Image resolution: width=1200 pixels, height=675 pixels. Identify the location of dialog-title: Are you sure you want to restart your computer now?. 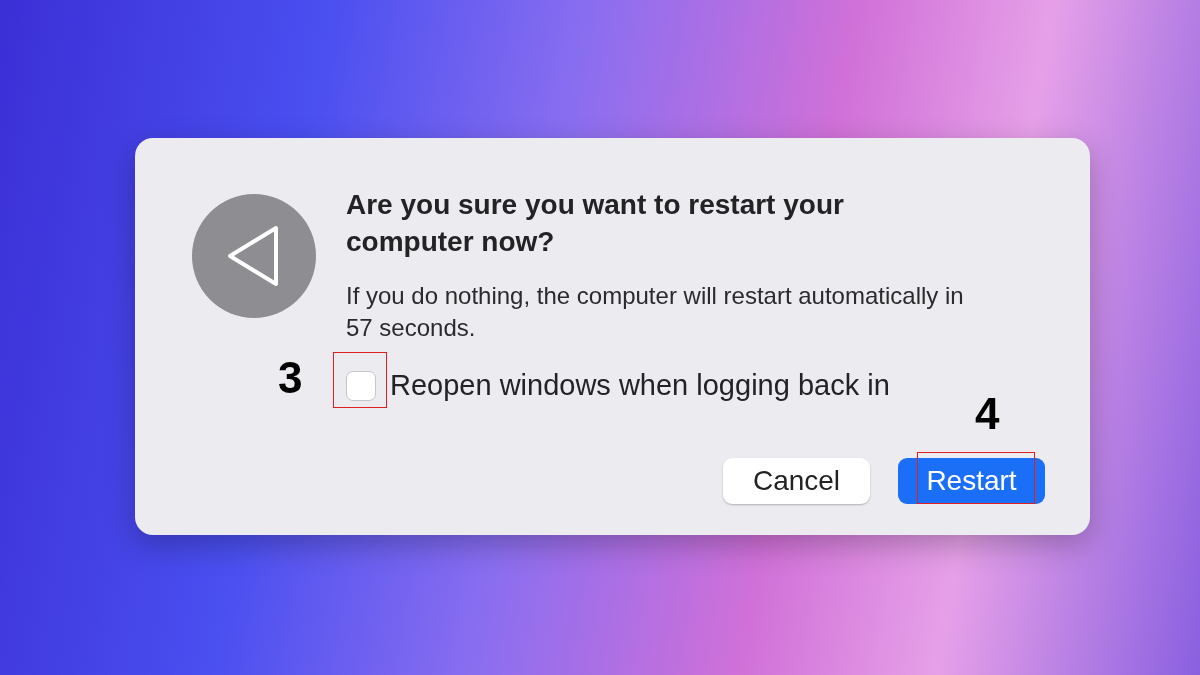
(595, 223).